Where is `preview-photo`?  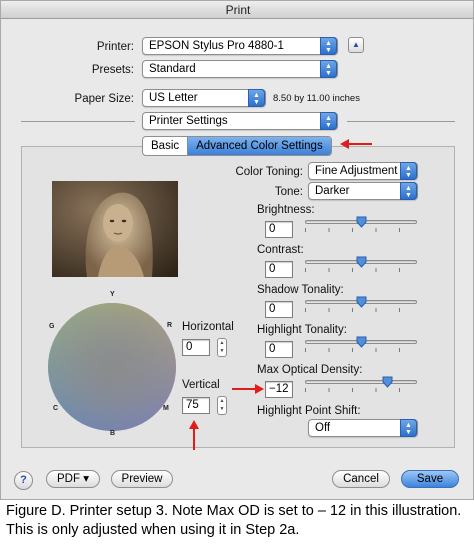 preview-photo is located at coordinates (115, 229).